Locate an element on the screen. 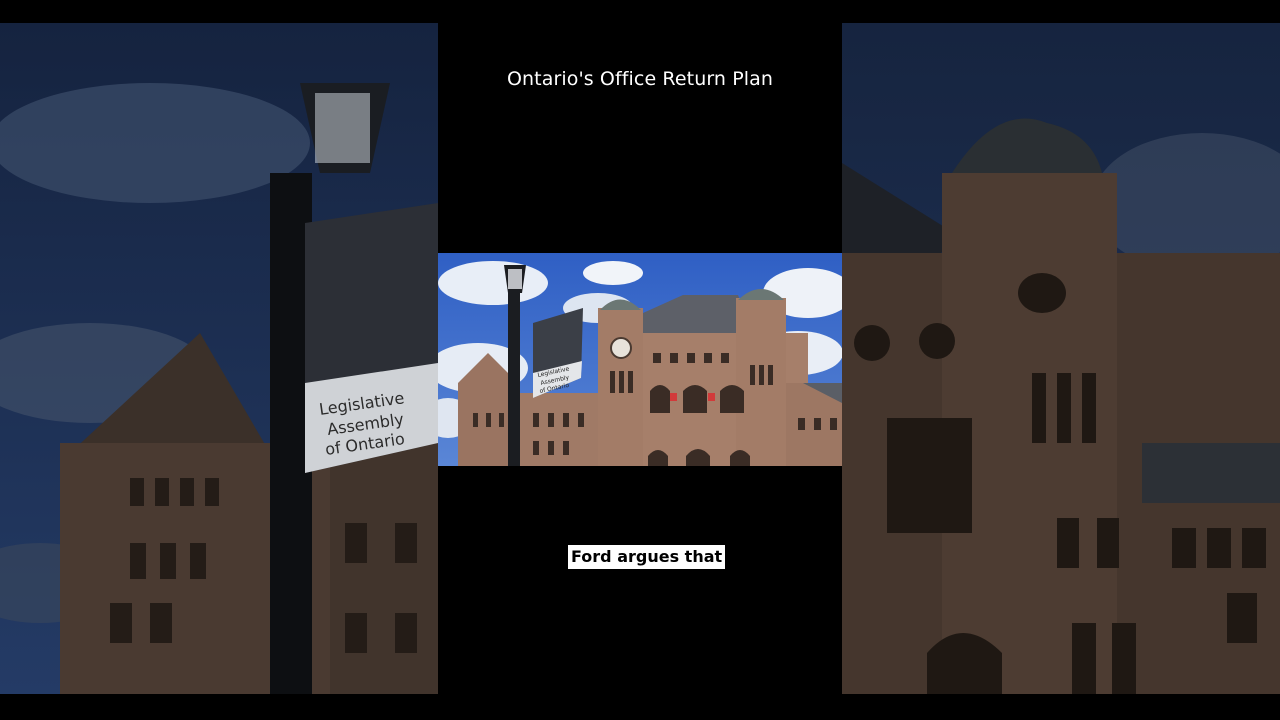 The width and height of the screenshot is (1280, 720). legislative-building-photo: Legislative Assembly of Ontario is located at coordinates (640, 359).